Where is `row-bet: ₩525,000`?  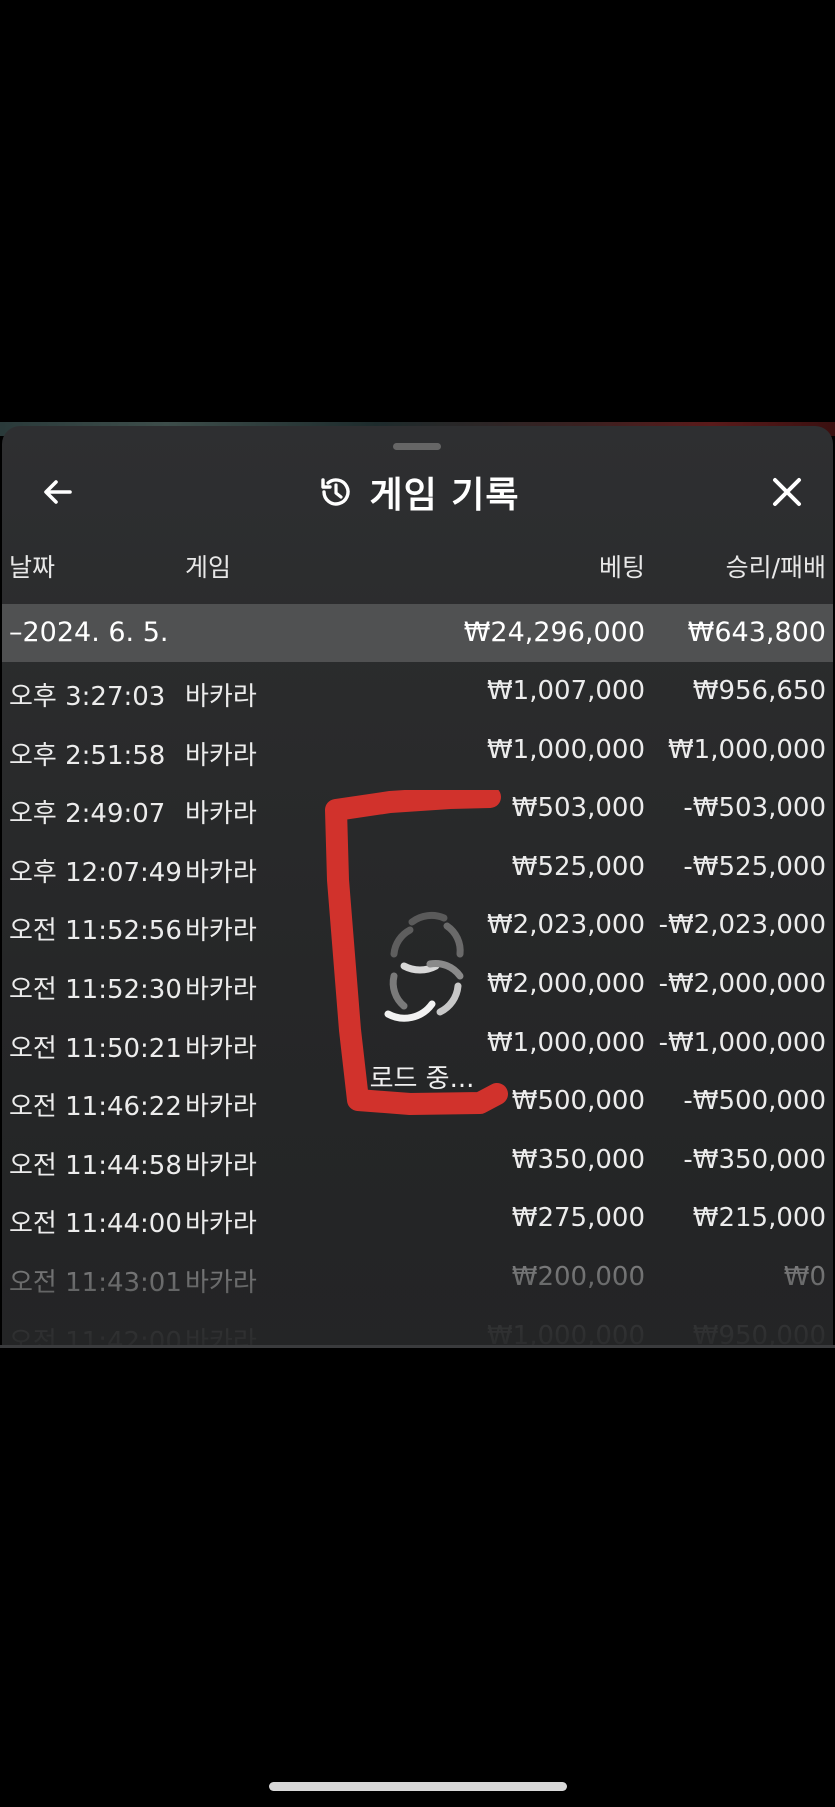 row-bet: ₩525,000 is located at coordinates (578, 866).